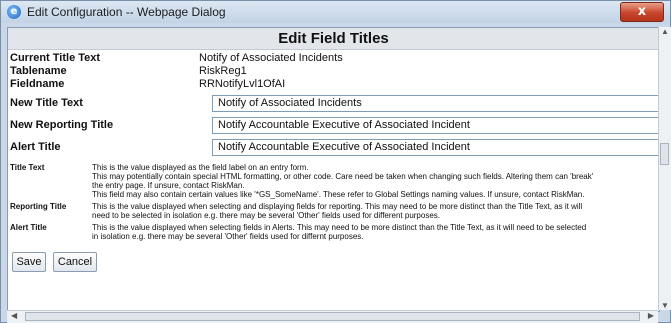 The image size is (671, 323). Describe the element at coordinates (37, 84) in the screenshot. I see `fieldname-label: Fieldname` at that location.